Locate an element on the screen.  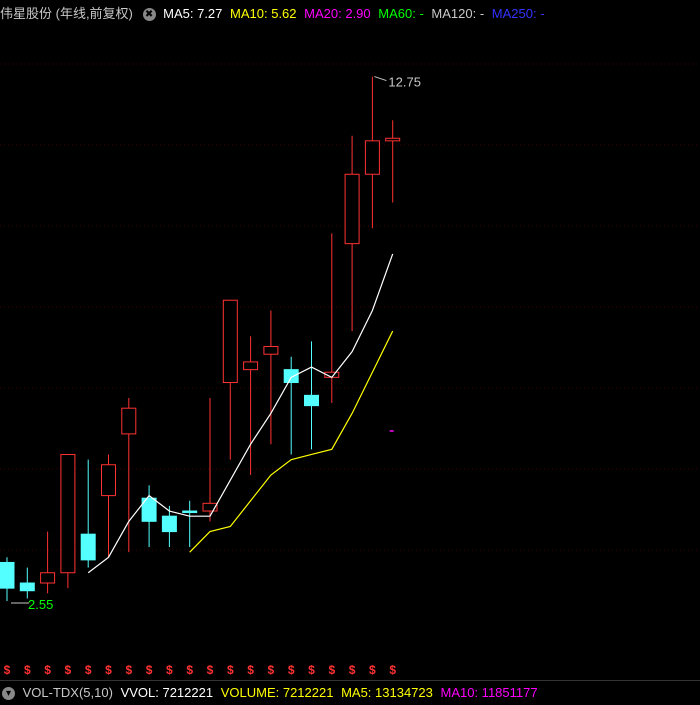
low-price-label: 2.55 is located at coordinates (40, 604).